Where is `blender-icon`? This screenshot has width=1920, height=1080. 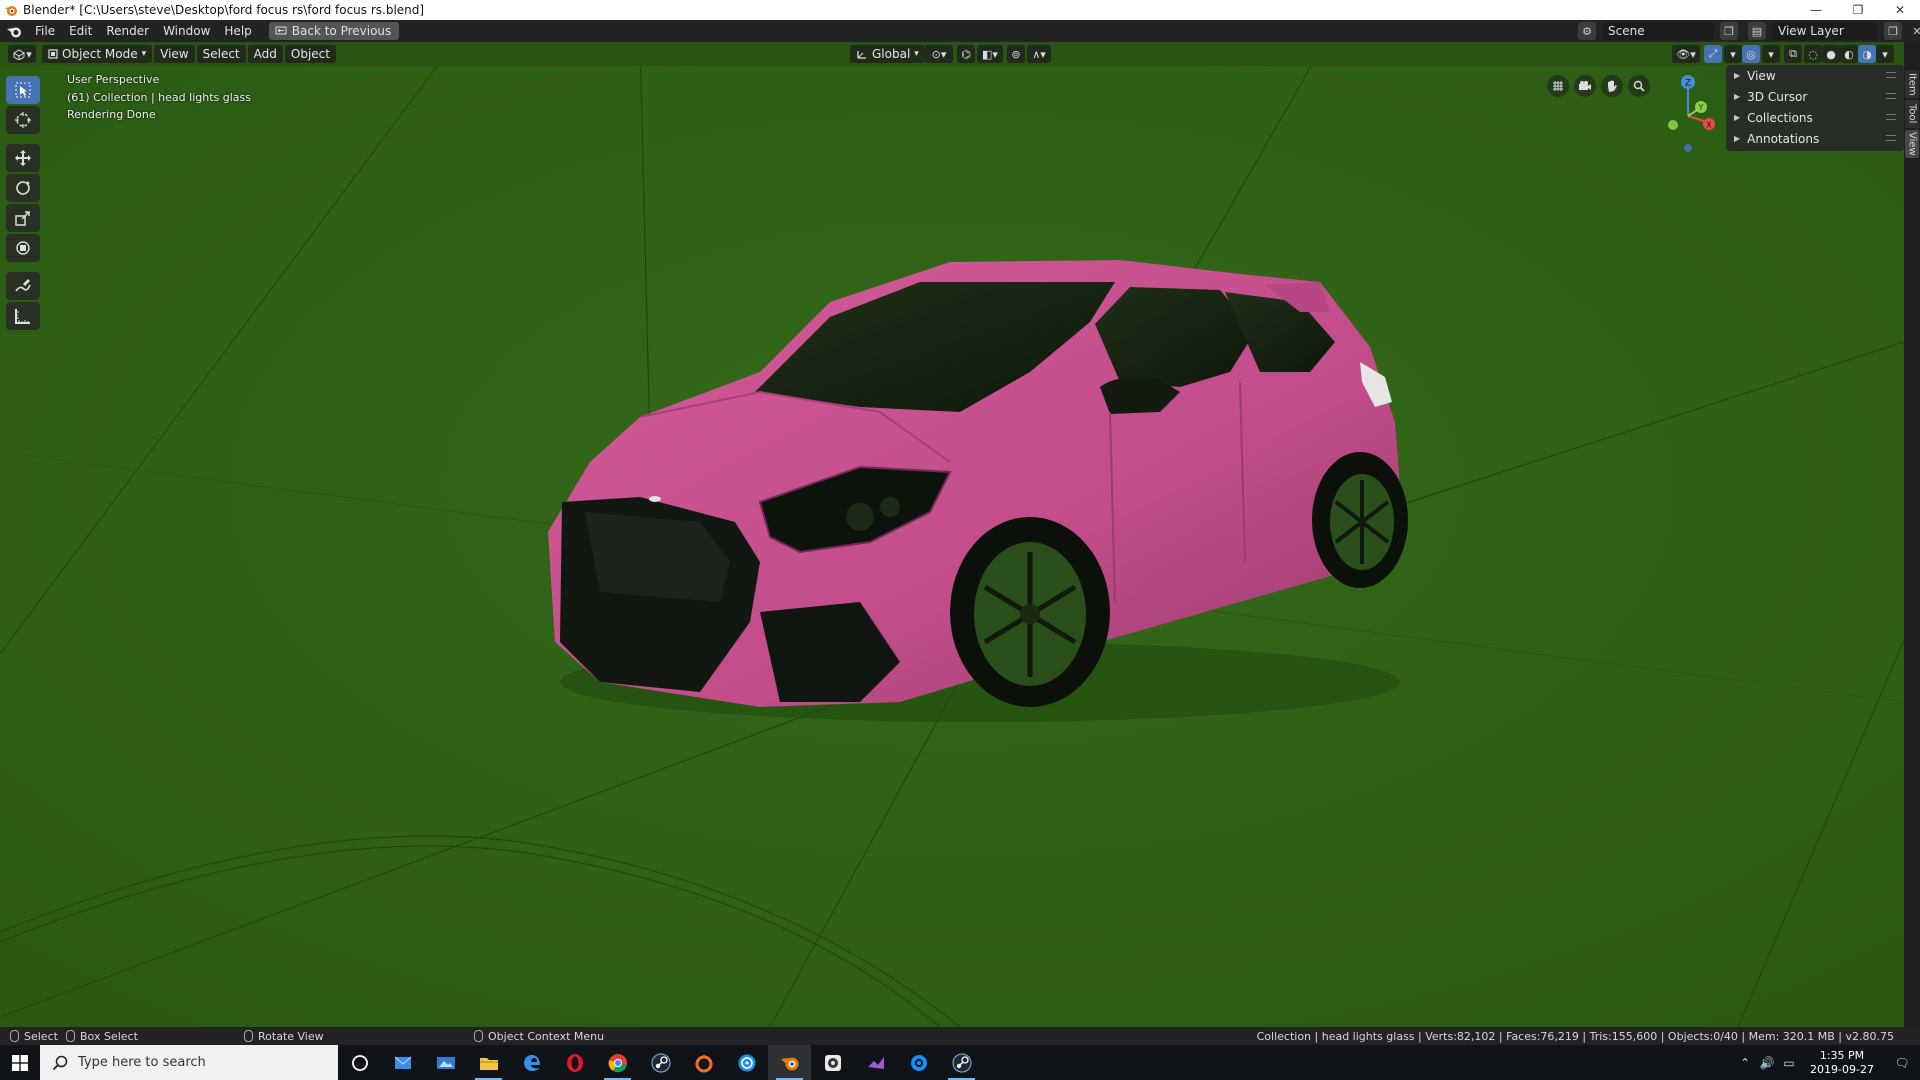 blender-icon is located at coordinates (789, 1062).